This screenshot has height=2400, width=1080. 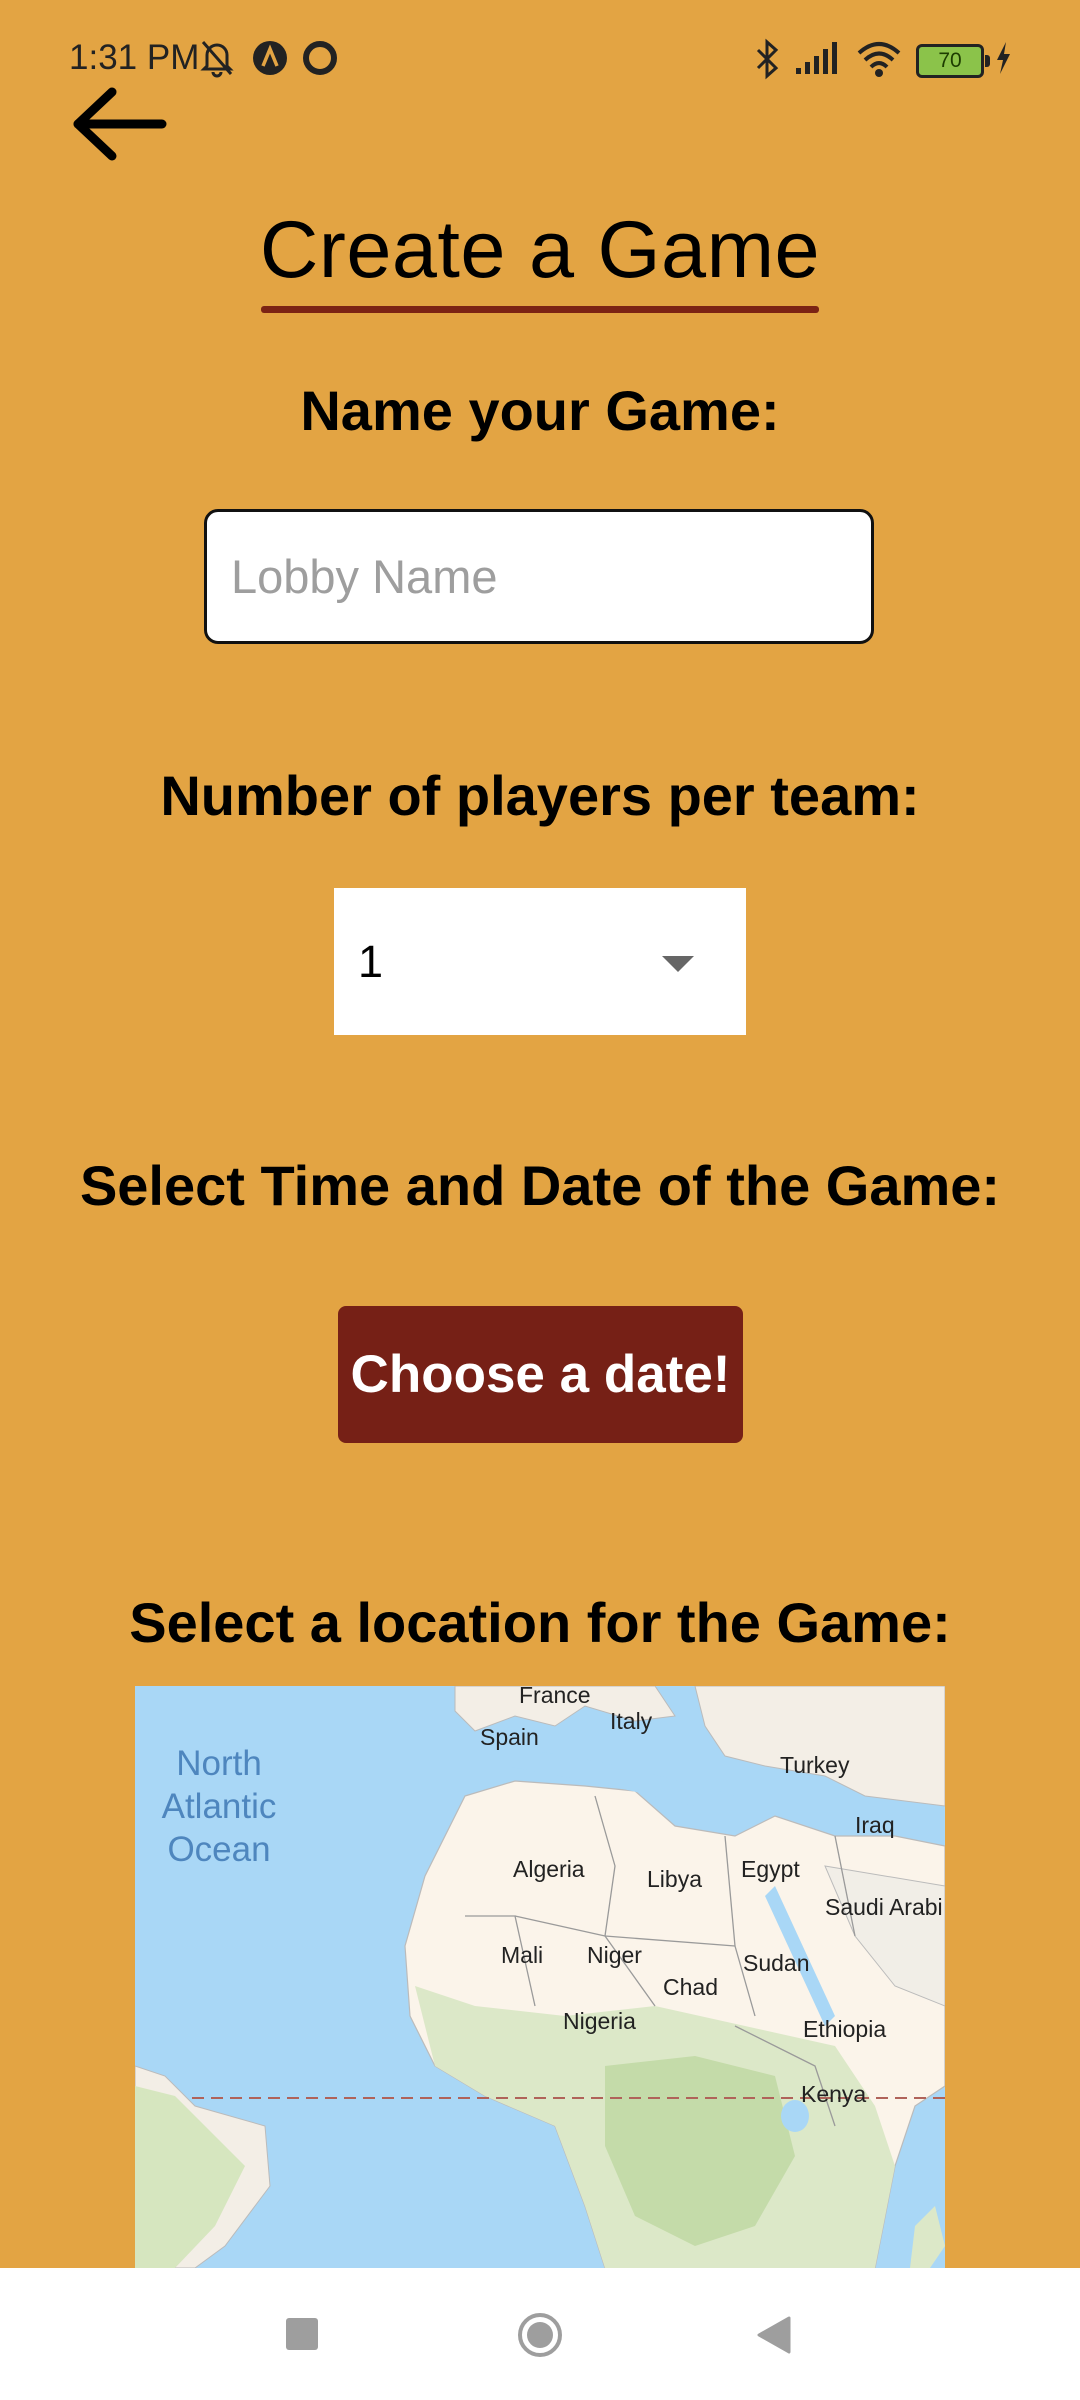 I want to click on map-label-libya: Libya, so click(x=674, y=1879).